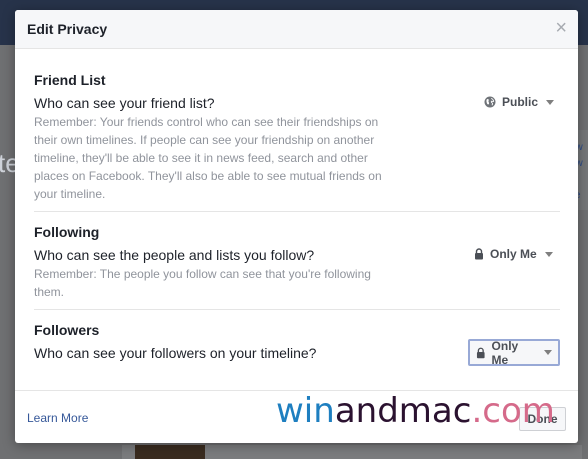 The width and height of the screenshot is (588, 459). What do you see at coordinates (124, 103) in the screenshot?
I see `section-question: Who can see your friend list?` at bounding box center [124, 103].